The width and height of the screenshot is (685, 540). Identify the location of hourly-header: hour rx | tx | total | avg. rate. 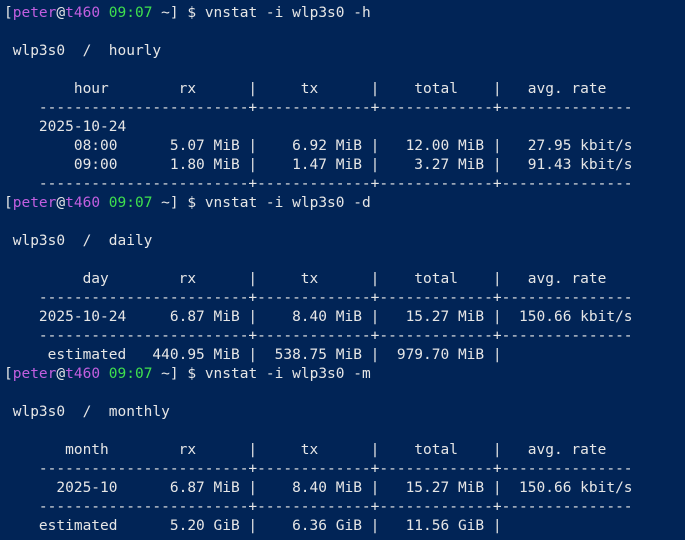
(305, 89).